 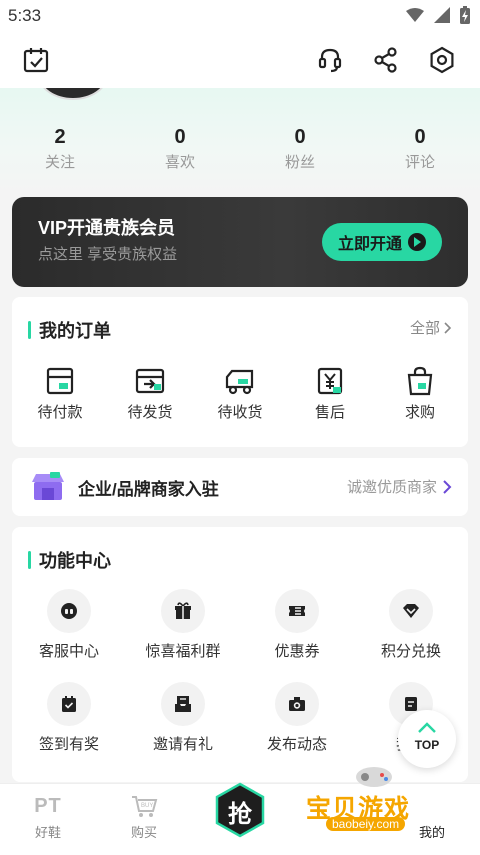 I want to click on stats-row: 2 关注 0 喜欢 0 粉丝 0 评论, so click(x=240, y=154).